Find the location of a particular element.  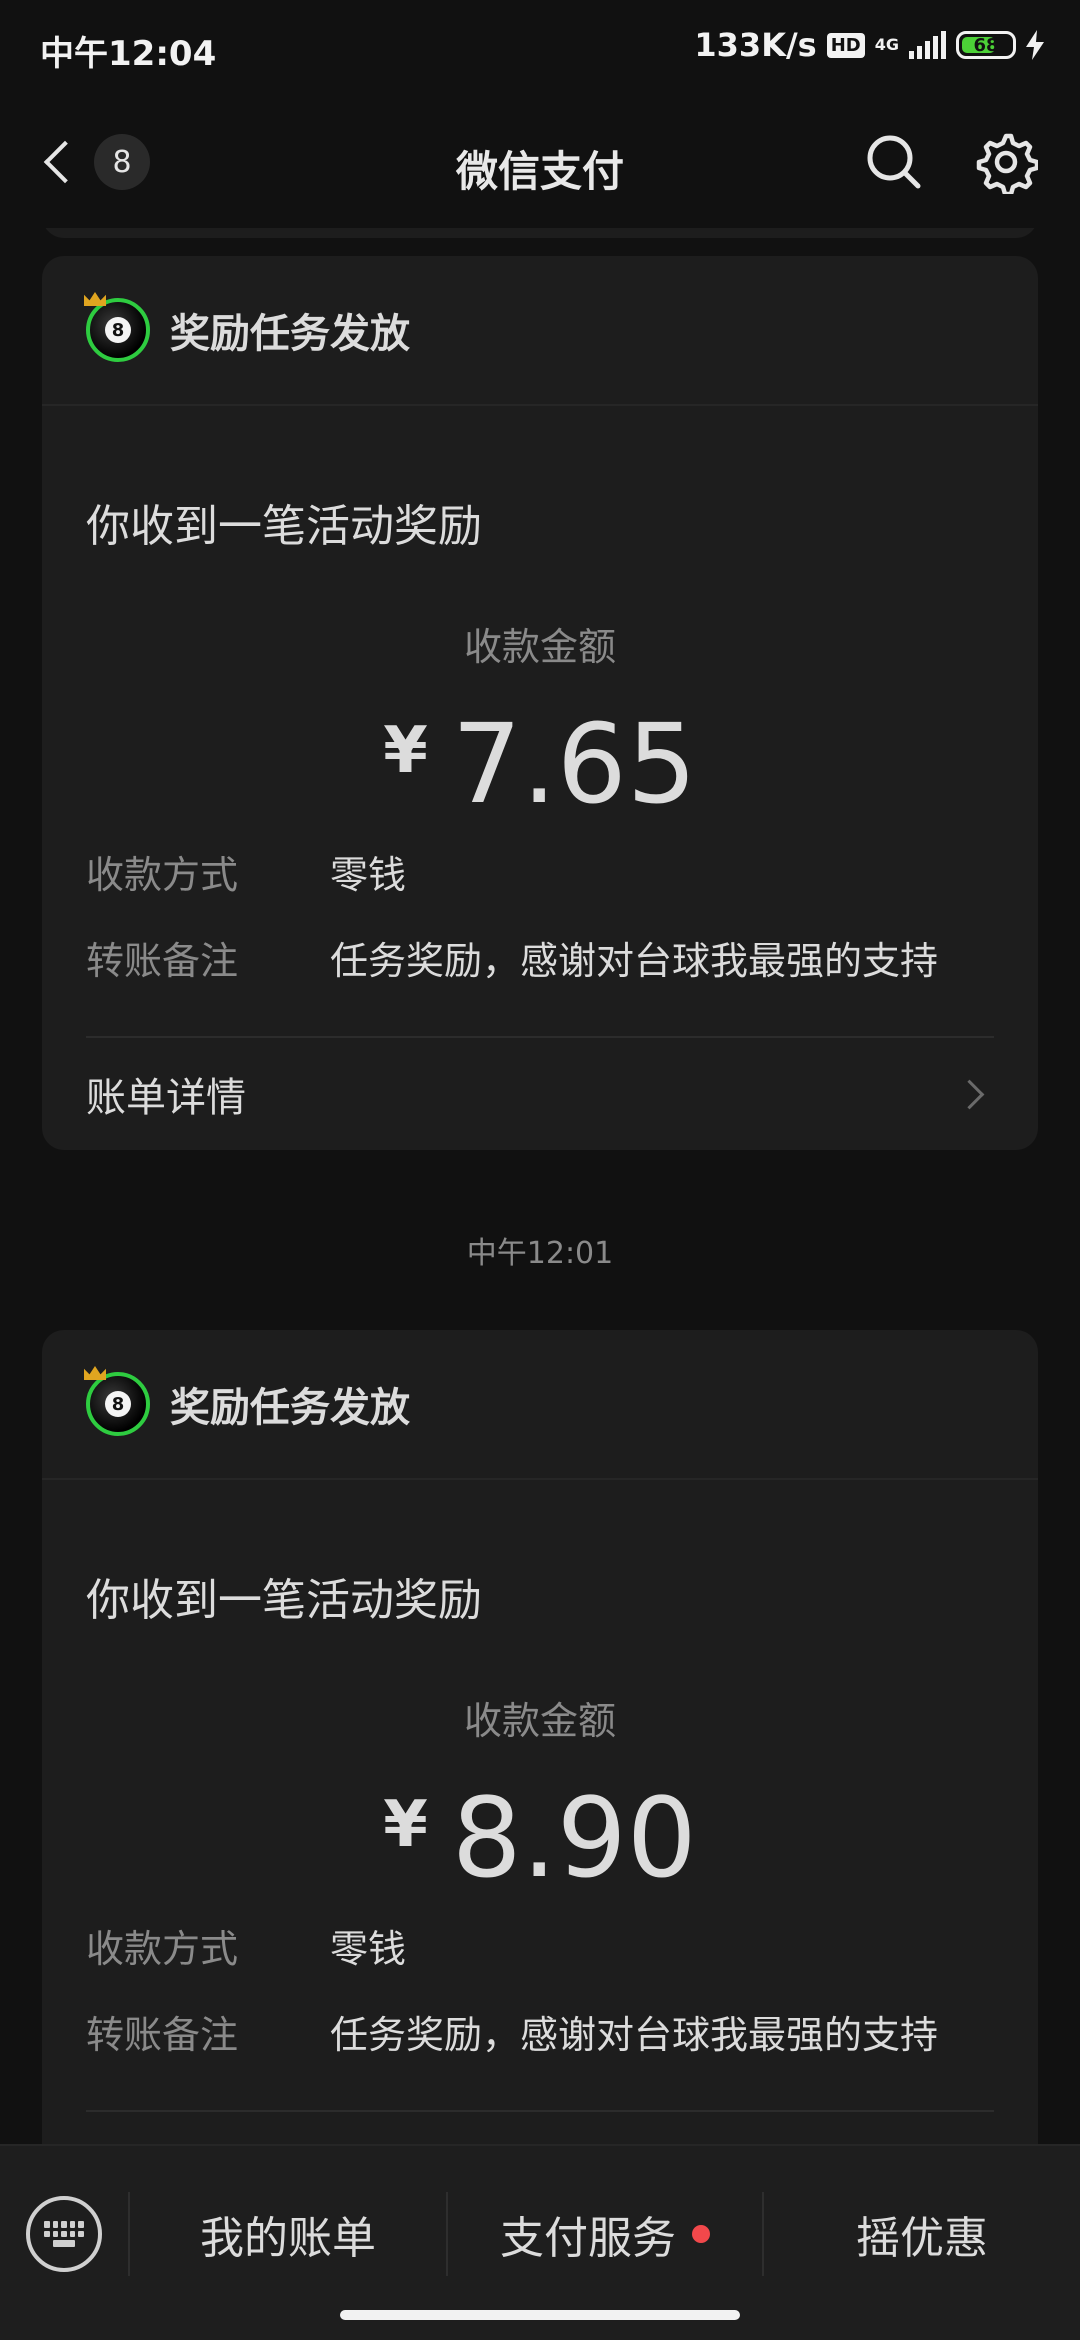

net-speed: 133K/s is located at coordinates (755, 45).